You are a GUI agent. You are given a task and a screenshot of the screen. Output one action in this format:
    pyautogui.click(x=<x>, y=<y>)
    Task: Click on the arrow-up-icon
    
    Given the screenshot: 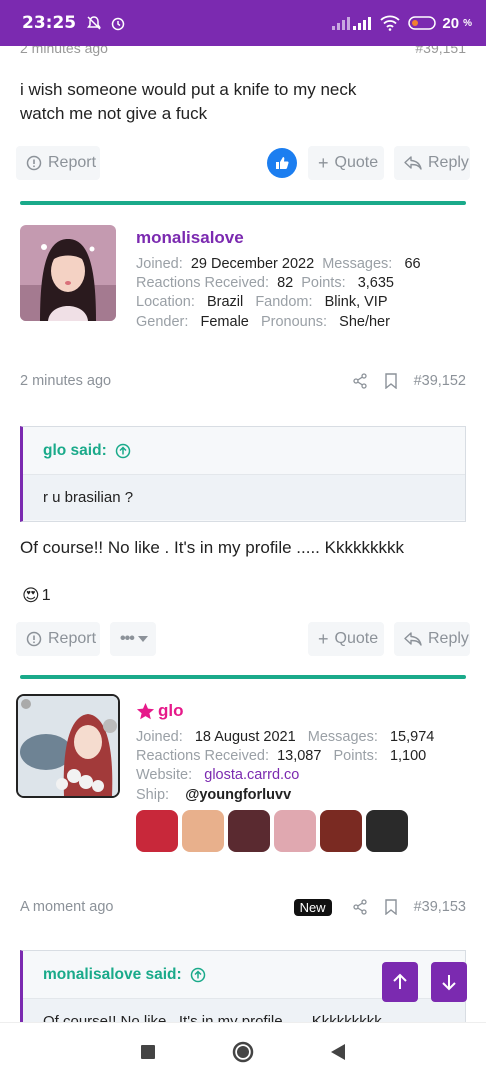 What is the action you would take?
    pyautogui.click(x=400, y=981)
    